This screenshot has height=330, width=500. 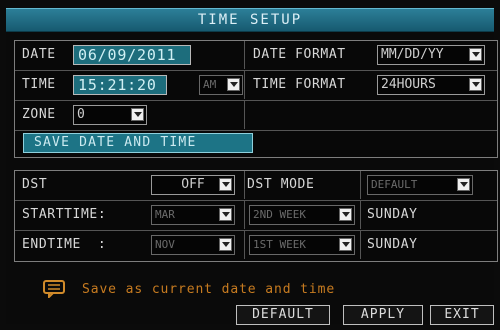 What do you see at coordinates (209, 289) in the screenshot?
I see `status-message: Save as current date and time` at bounding box center [209, 289].